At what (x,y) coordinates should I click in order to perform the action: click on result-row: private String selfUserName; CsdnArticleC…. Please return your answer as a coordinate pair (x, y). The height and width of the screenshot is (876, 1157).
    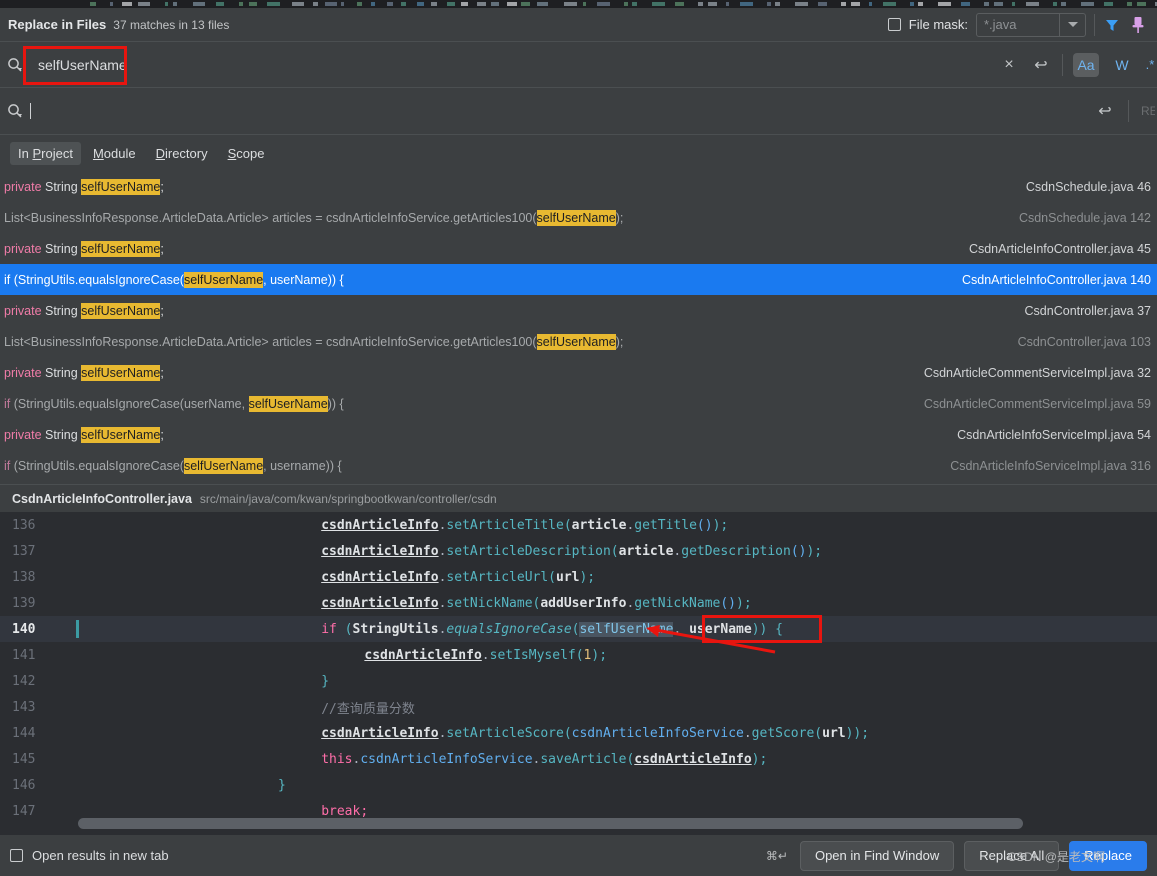
    Looking at the image, I should click on (578, 372).